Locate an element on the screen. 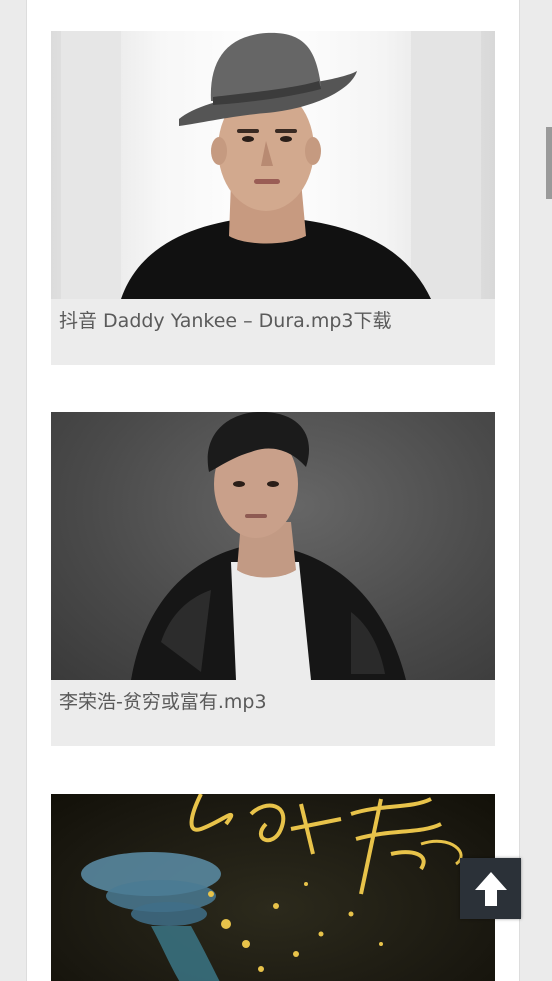 Image resolution: width=552 pixels, height=981 pixels. portrait-illustration is located at coordinates (268, 546).